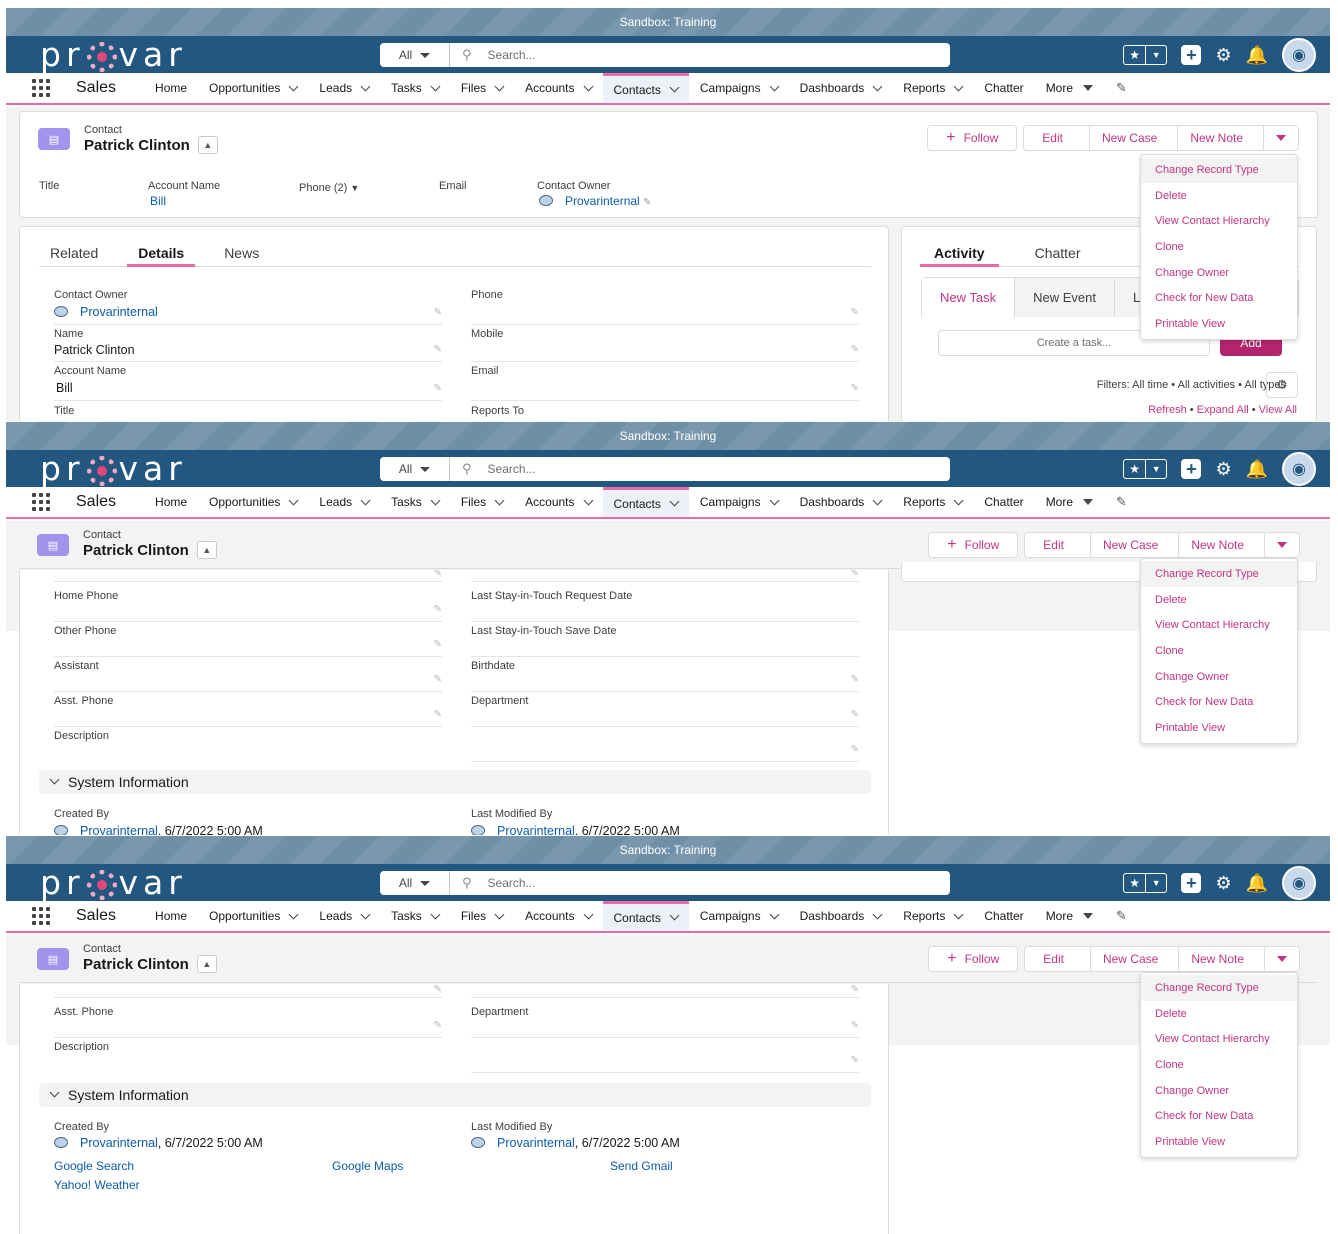 This screenshot has height=1234, width=1338. What do you see at coordinates (1219, 728) in the screenshot?
I see `menu-printable-view: Printable View` at bounding box center [1219, 728].